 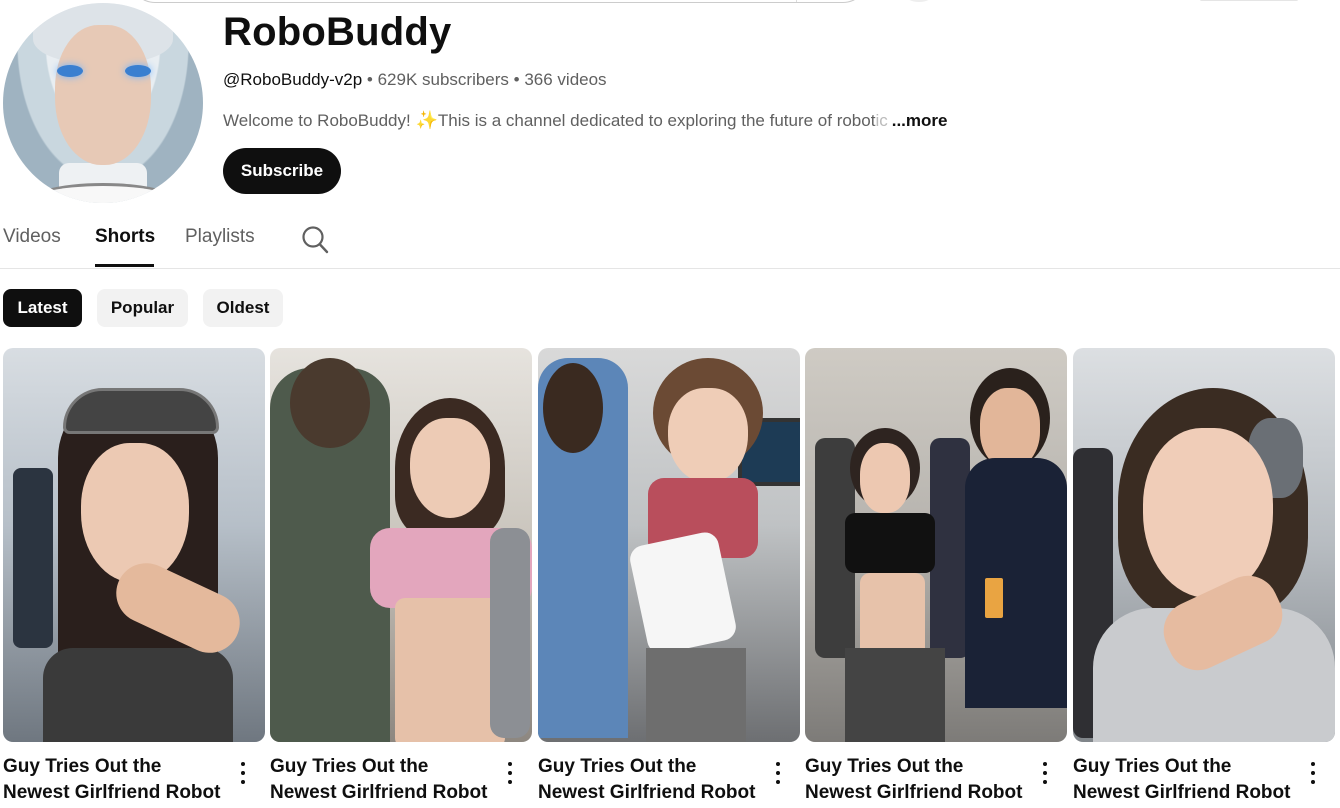 What do you see at coordinates (565, 79) in the screenshot?
I see `video-count: 366 videos` at bounding box center [565, 79].